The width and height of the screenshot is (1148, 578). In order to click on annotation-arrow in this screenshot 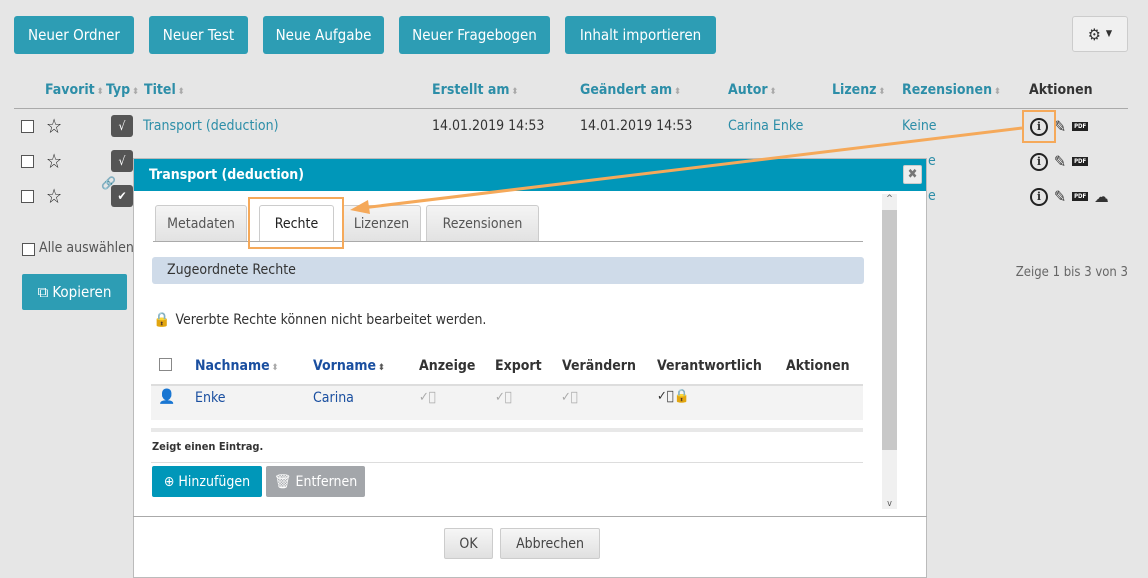, I will do `click(686, 170)`.